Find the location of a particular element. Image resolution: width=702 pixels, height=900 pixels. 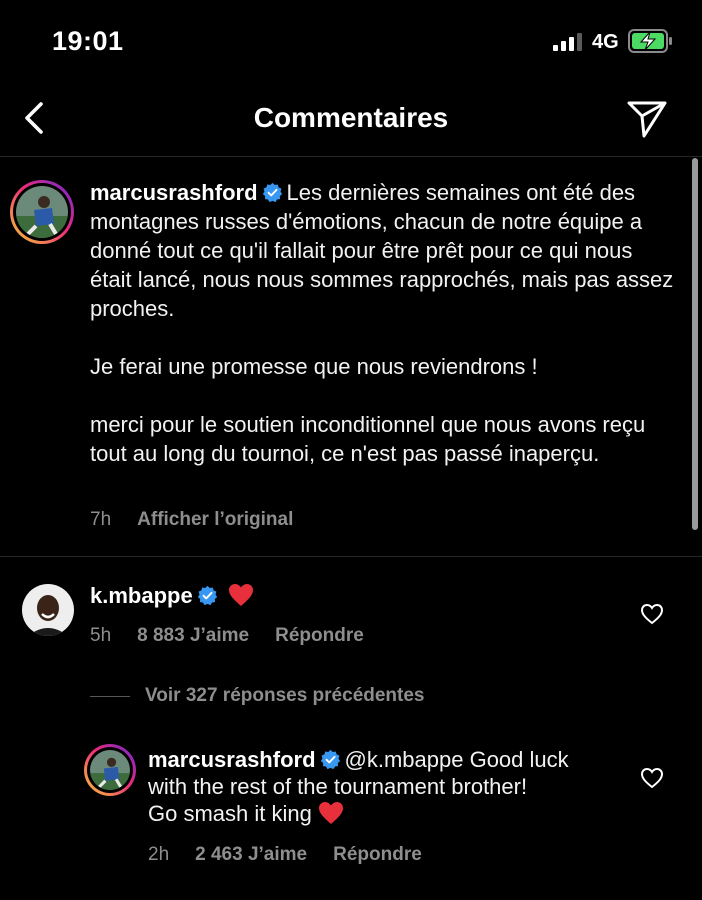

comment-likes-count: 8 883 J’aime is located at coordinates (193, 635).